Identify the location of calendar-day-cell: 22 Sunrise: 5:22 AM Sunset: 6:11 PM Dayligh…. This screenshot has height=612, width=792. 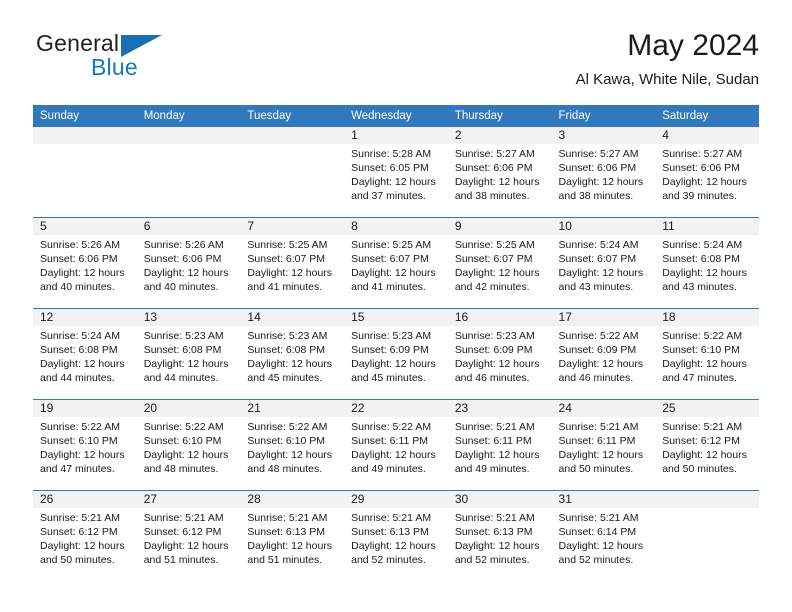
(396, 445).